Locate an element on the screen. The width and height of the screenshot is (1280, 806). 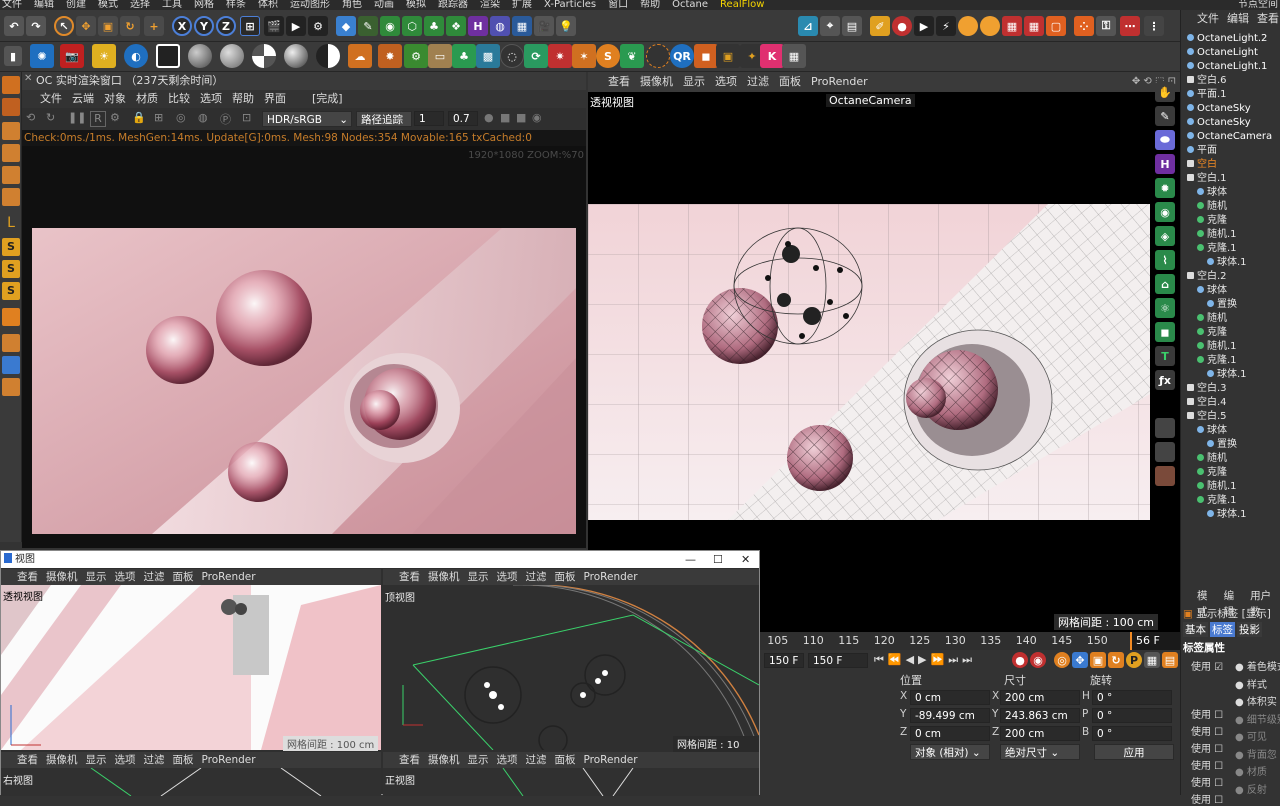
rotate-key-icon: ↻ is located at coordinates (1116, 660).